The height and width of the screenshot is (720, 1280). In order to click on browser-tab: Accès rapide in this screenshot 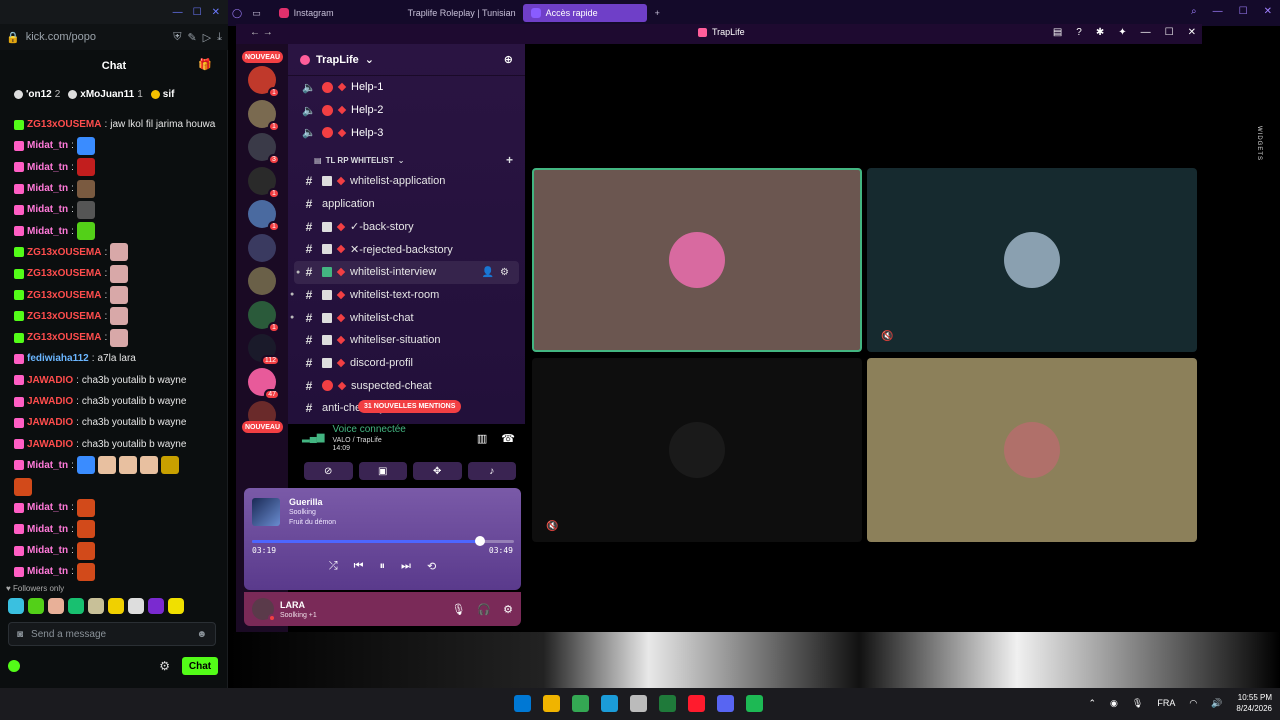, I will do `click(584, 13)`.